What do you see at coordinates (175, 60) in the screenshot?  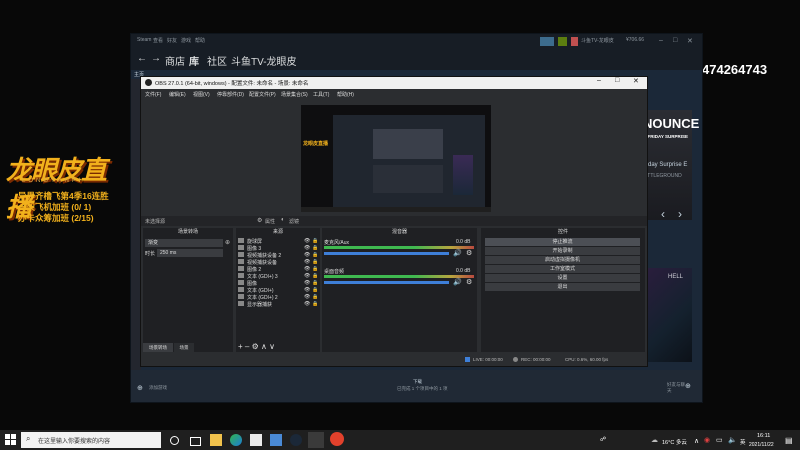 I see `nav-store: 商店` at bounding box center [175, 60].